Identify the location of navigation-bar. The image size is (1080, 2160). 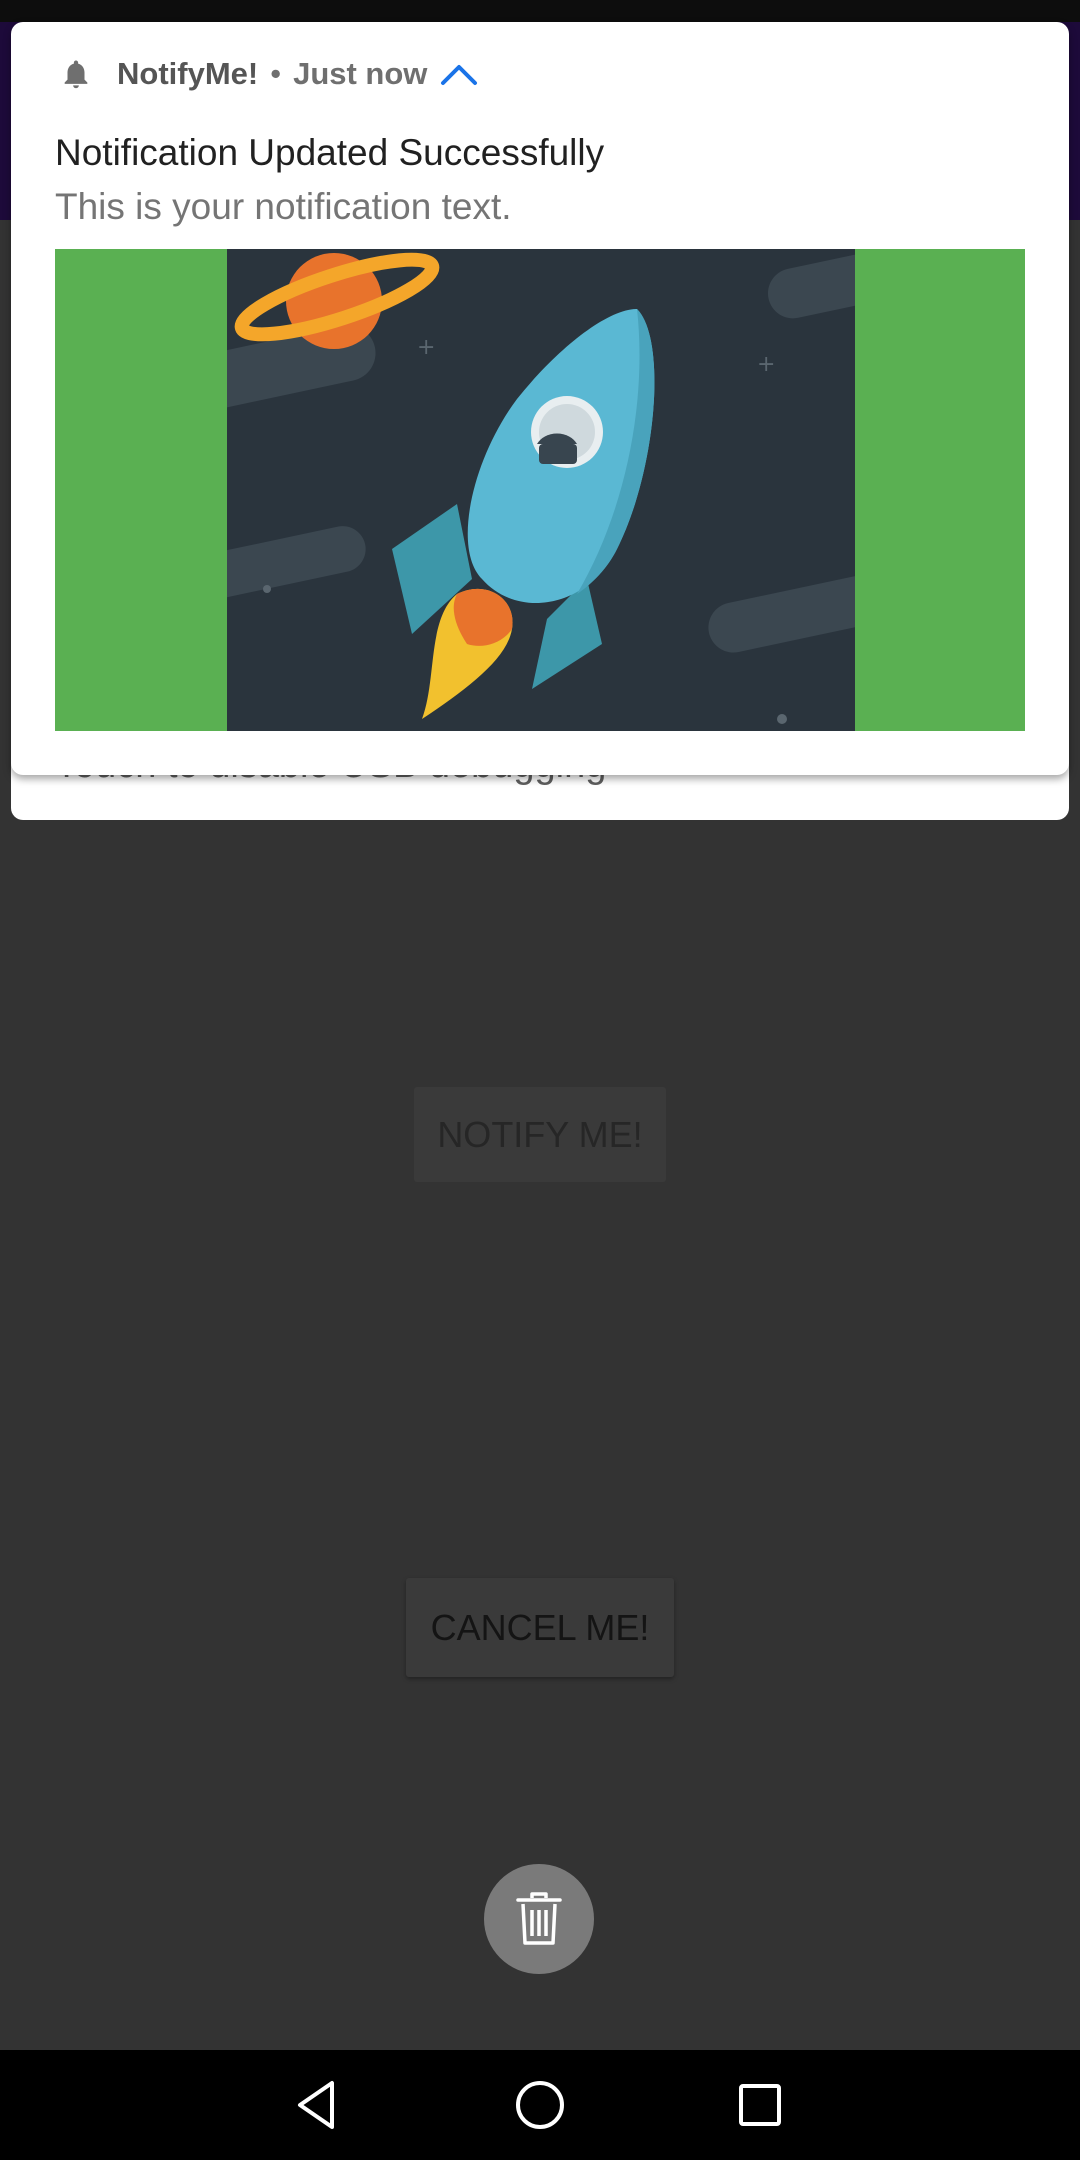
(540, 2105).